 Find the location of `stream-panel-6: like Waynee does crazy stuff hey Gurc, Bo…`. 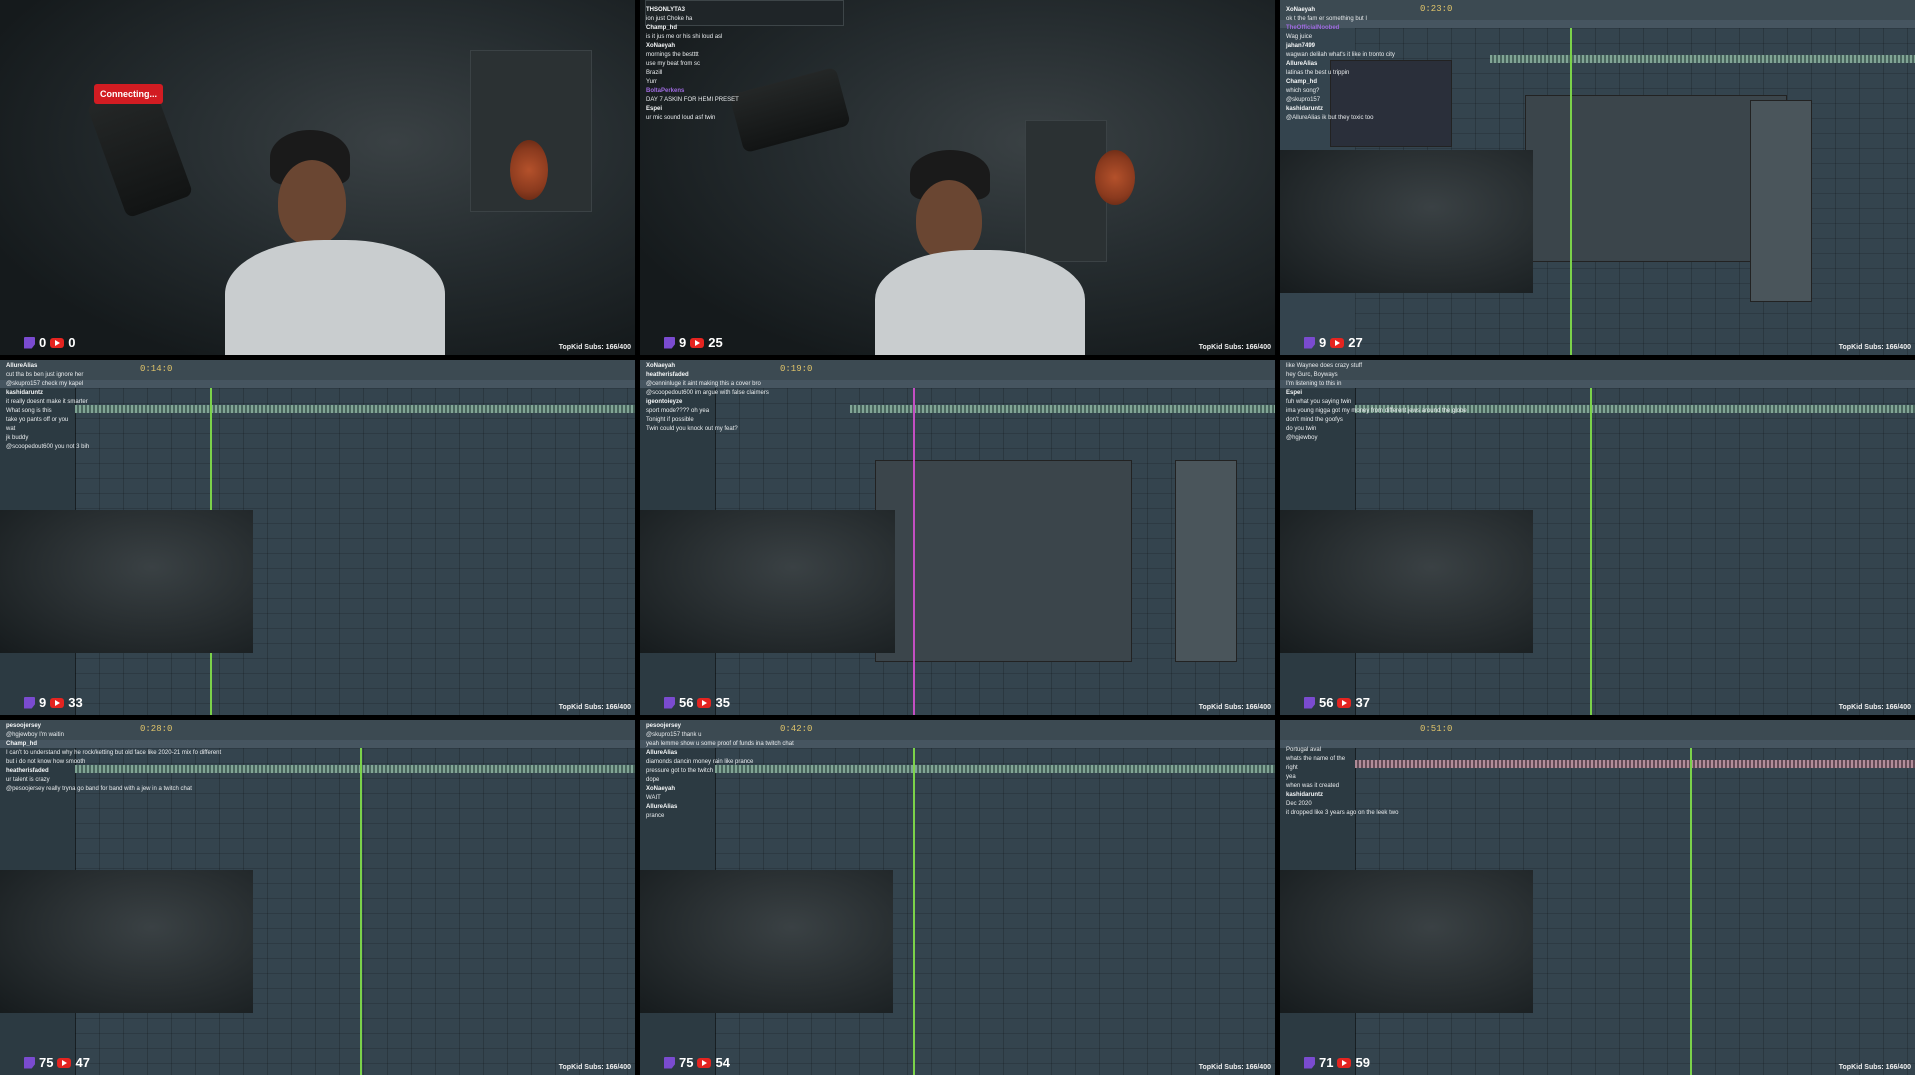

stream-panel-6: like Waynee does crazy stuff hey Gurc, Bo… is located at coordinates (1597, 537).